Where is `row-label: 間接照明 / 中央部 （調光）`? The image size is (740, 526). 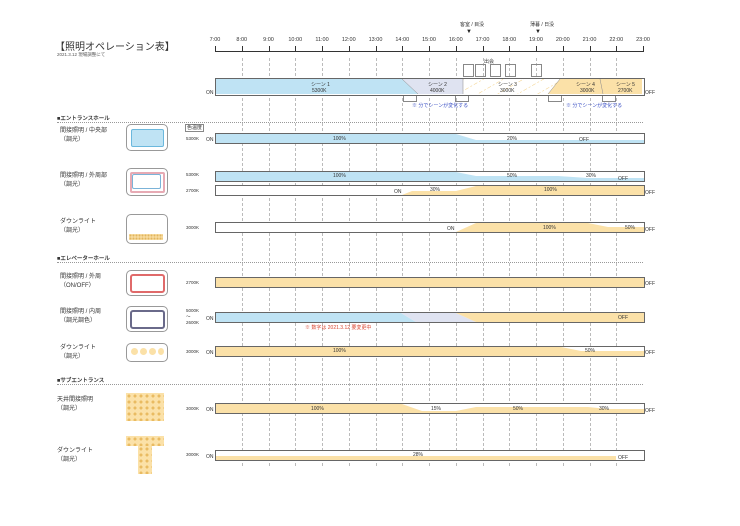 row-label: 間接照明 / 中央部 （調光） is located at coordinates (84, 135).